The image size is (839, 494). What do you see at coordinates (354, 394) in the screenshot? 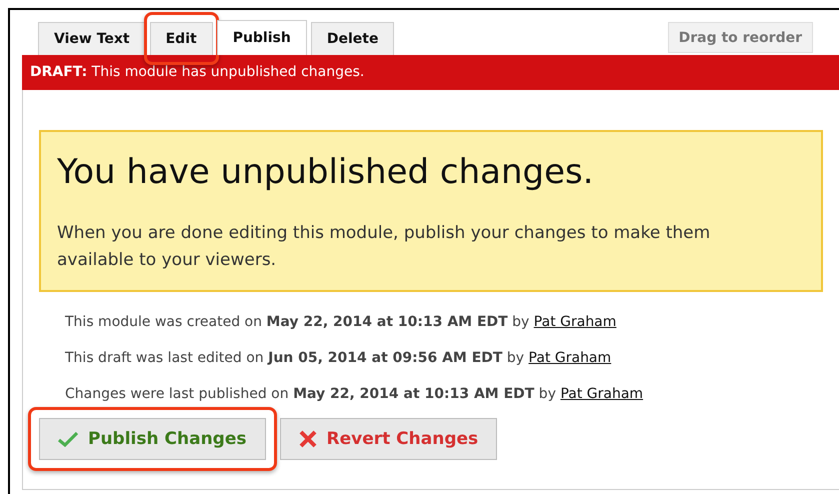
I see `history-line: Changes were last published on May 22, 2014 at 10:13 AM EDT by Pat Graham` at bounding box center [354, 394].